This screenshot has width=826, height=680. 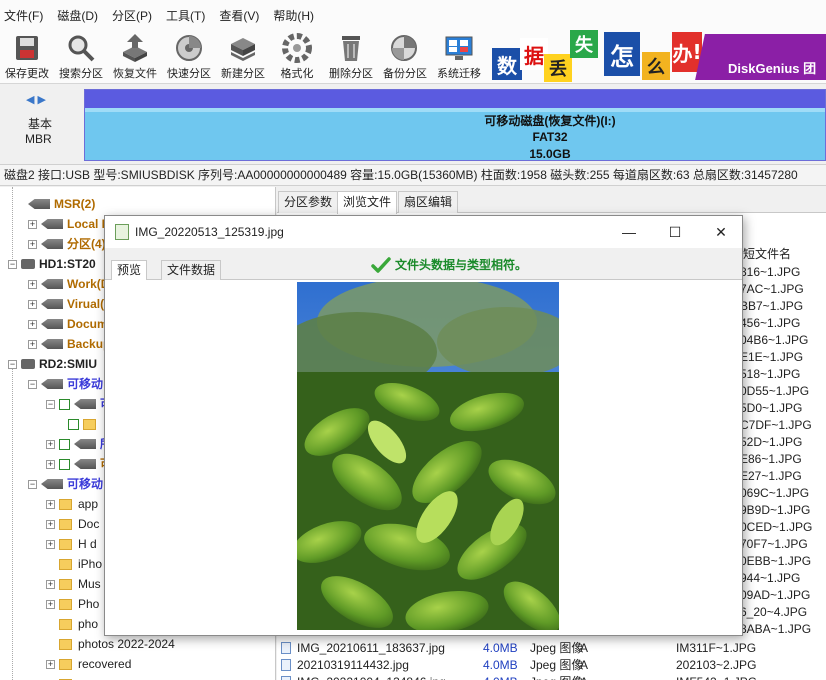 I want to click on tab-partition-params: 分区参数, so click(x=308, y=202).